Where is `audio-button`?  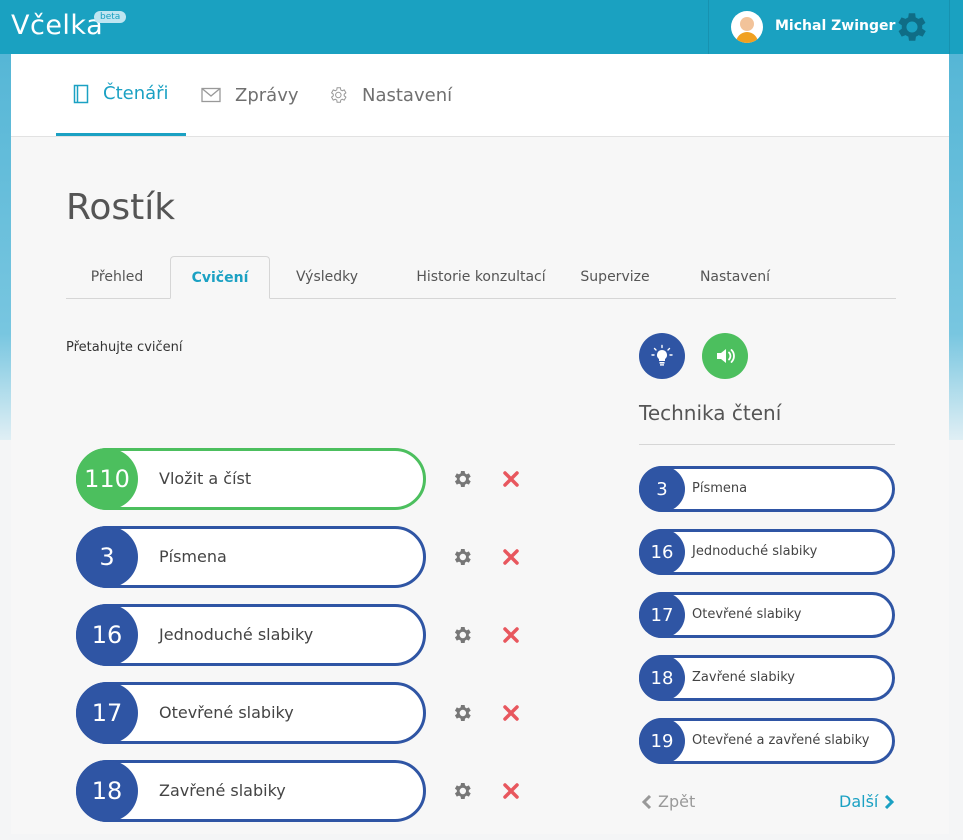
audio-button is located at coordinates (725, 356).